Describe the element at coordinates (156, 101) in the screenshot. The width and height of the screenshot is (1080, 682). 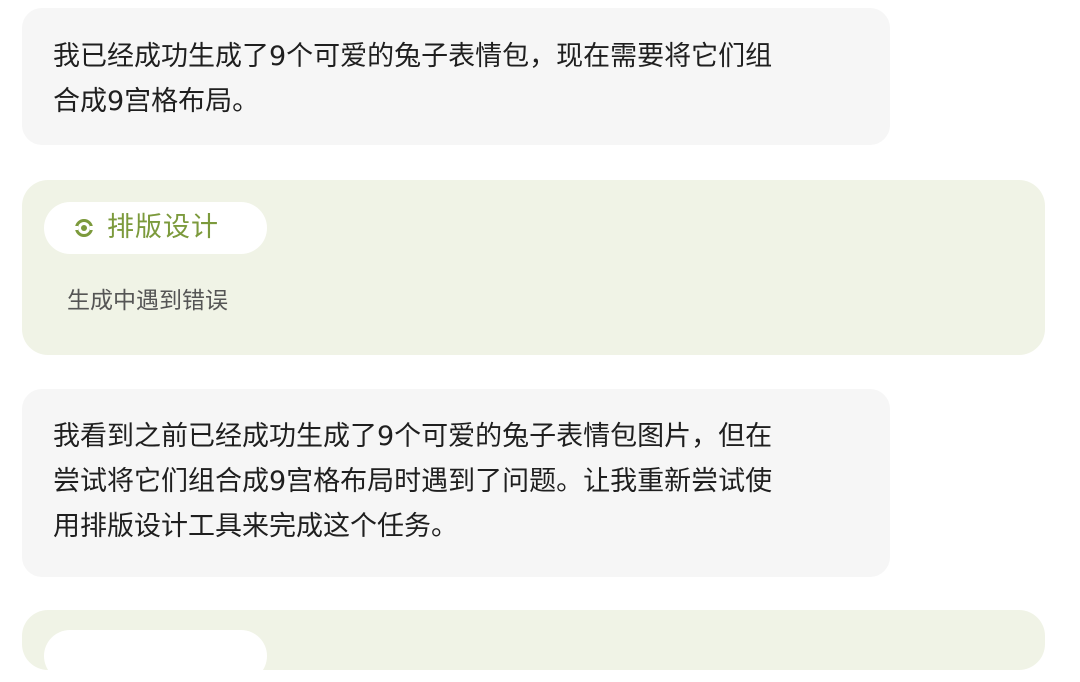
I see `message-line: 合成9宫格布局。` at that location.